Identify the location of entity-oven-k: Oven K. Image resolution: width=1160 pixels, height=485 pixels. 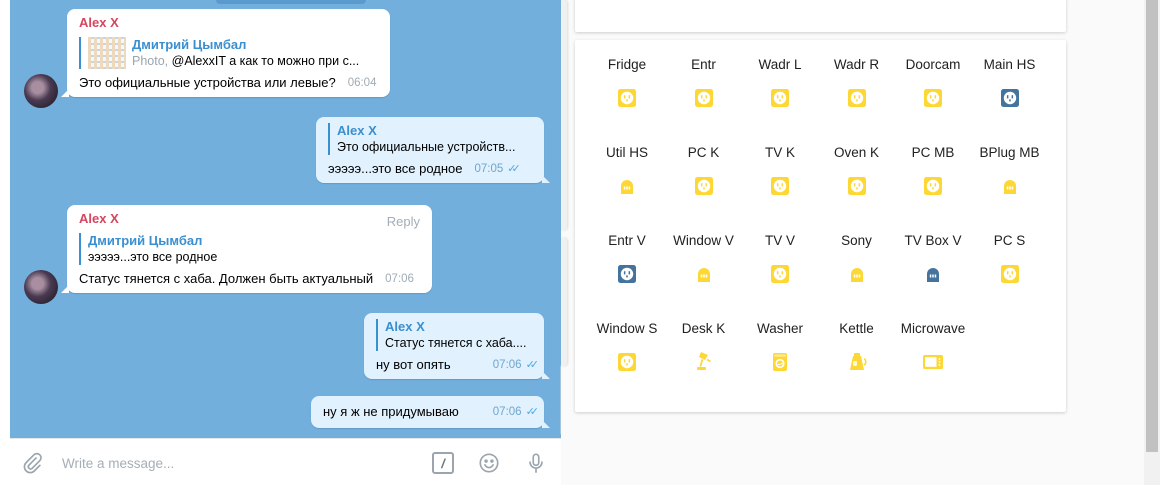
(857, 164).